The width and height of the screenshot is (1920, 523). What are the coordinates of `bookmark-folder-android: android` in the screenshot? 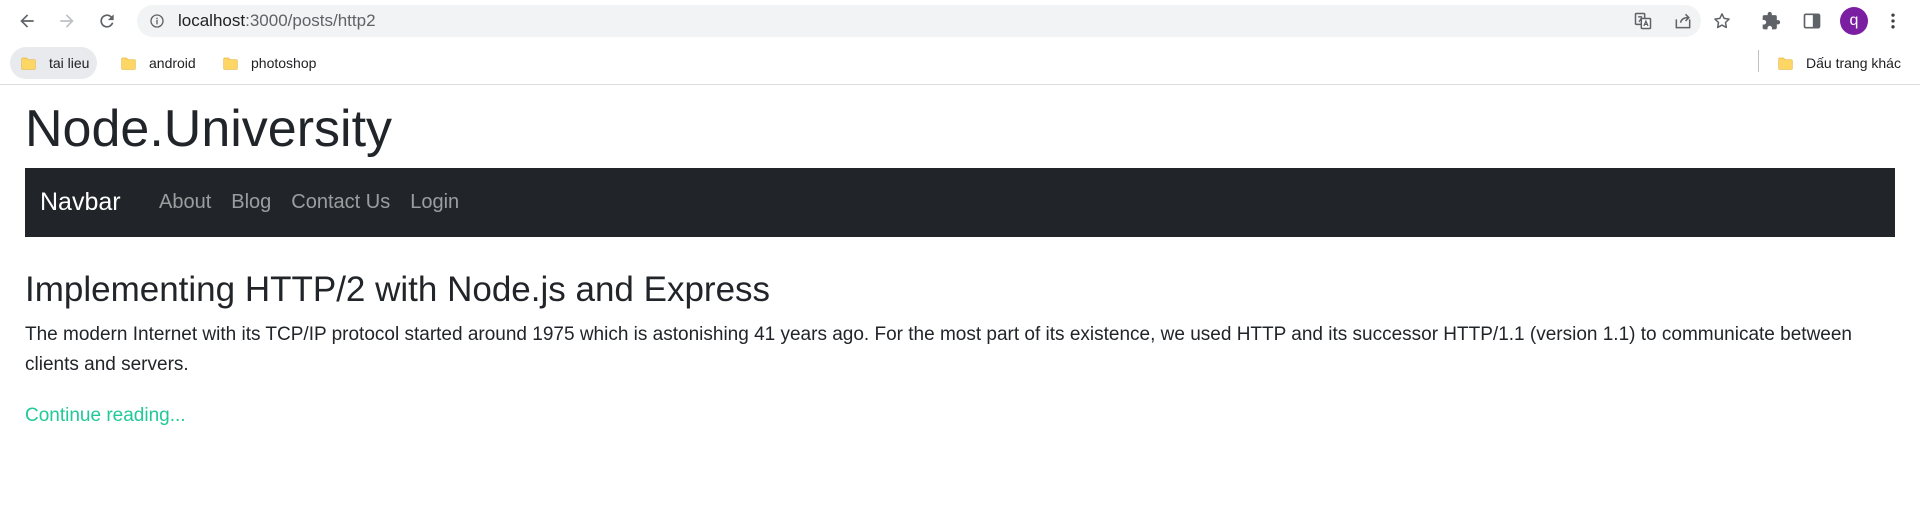 It's located at (157, 63).